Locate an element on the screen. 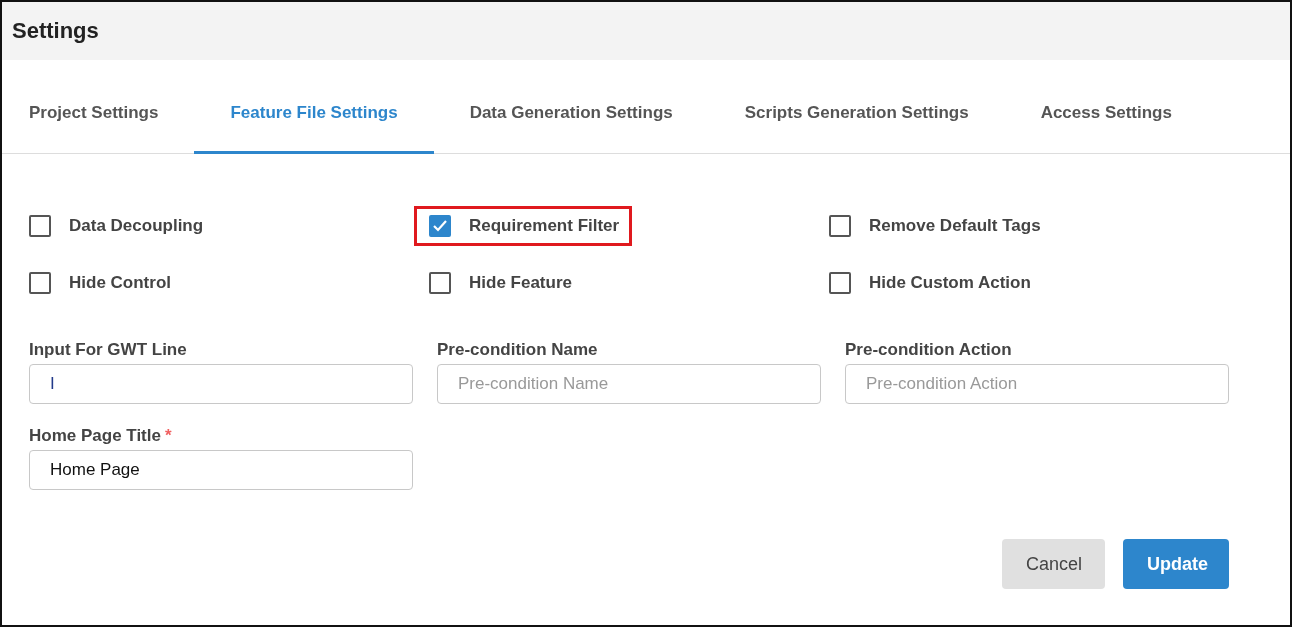 The image size is (1292, 627). cancel-button: Cancel is located at coordinates (1053, 564).